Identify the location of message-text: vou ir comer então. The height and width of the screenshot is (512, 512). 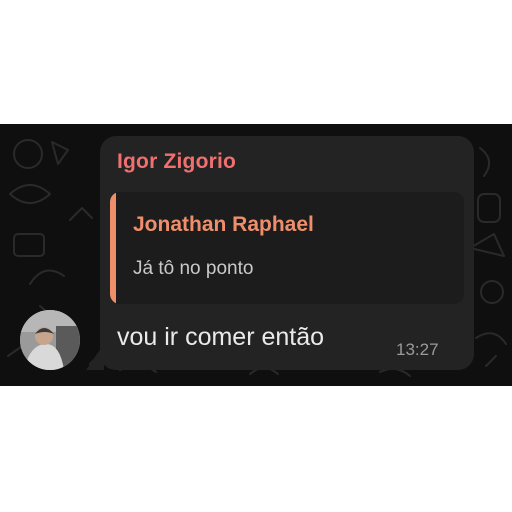
(221, 337).